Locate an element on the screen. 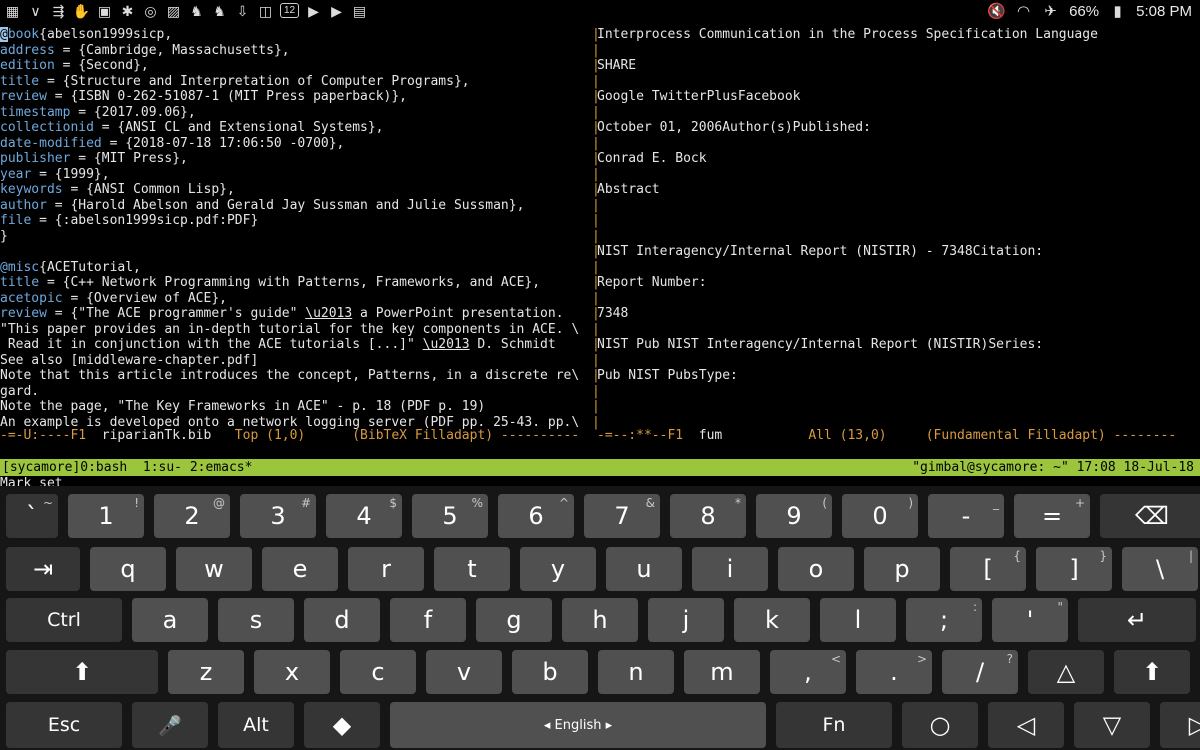  text-segment: D. Schmidt is located at coordinates (512, 344).